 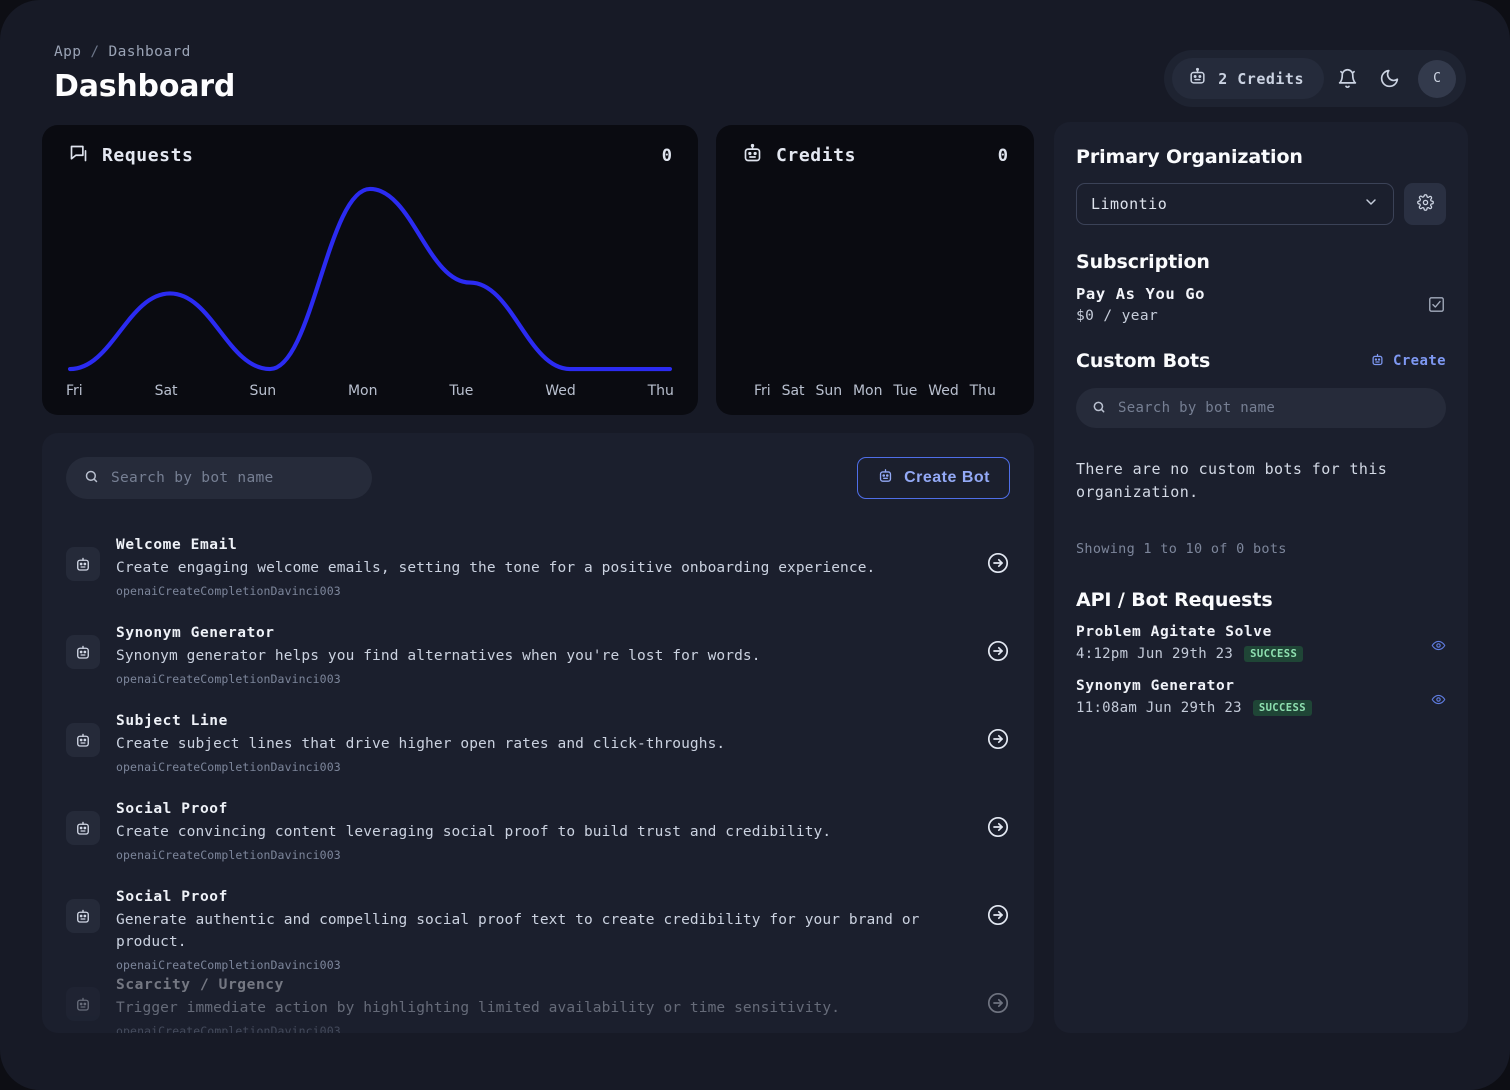 What do you see at coordinates (1159, 707) in the screenshot?
I see `api-request-timestamp: 11:08am Jun 29th 23` at bounding box center [1159, 707].